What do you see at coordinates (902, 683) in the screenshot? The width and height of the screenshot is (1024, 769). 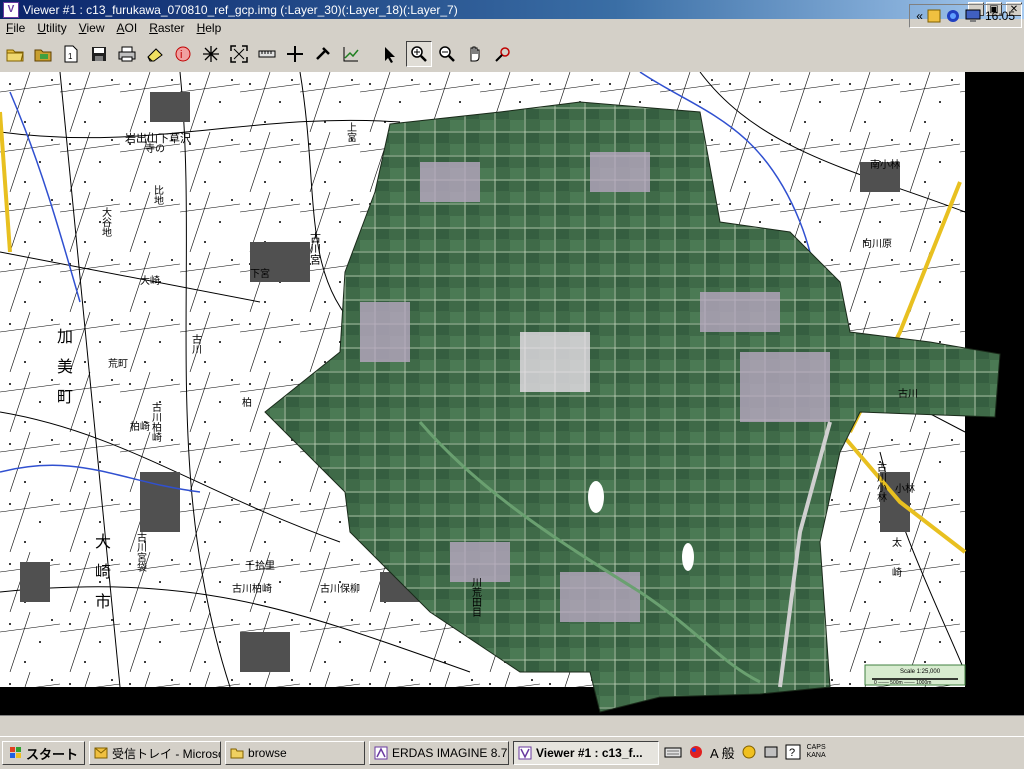 I see `scale-bar-sub: 0 ─── 500m ─── 1000m` at bounding box center [902, 683].